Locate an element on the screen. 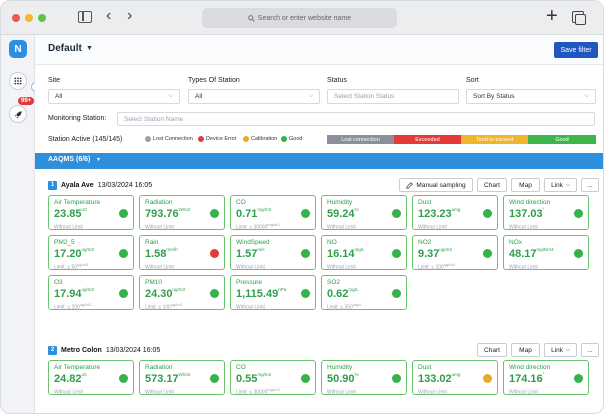  sensor-card: NOx 48.17mg/Nm3 Without Limit is located at coordinates (546, 253).